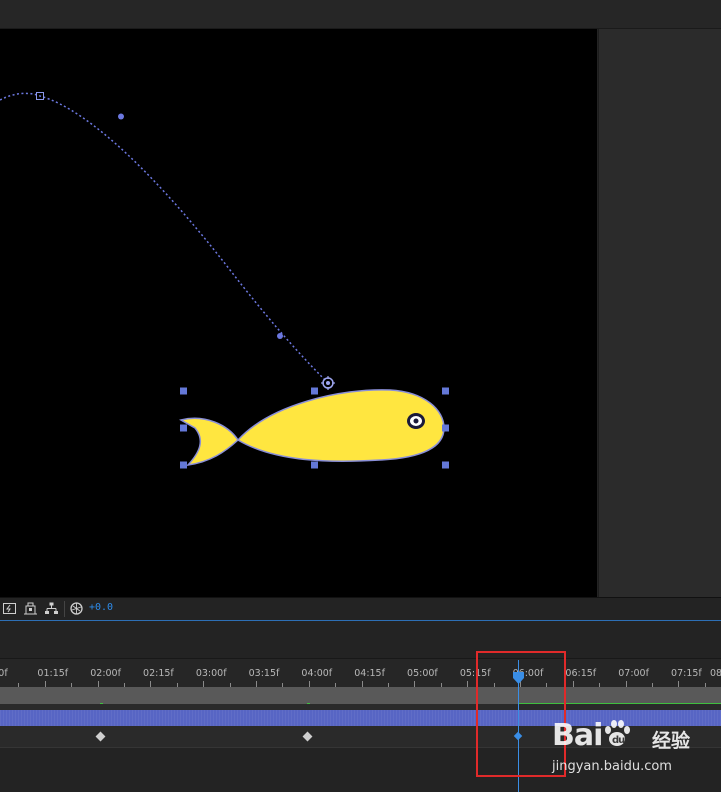 This screenshot has width=721, height=792. What do you see at coordinates (634, 752) in the screenshot?
I see `baidu-watermark: Bai du du 经验 jingyan.baidu.com` at bounding box center [634, 752].